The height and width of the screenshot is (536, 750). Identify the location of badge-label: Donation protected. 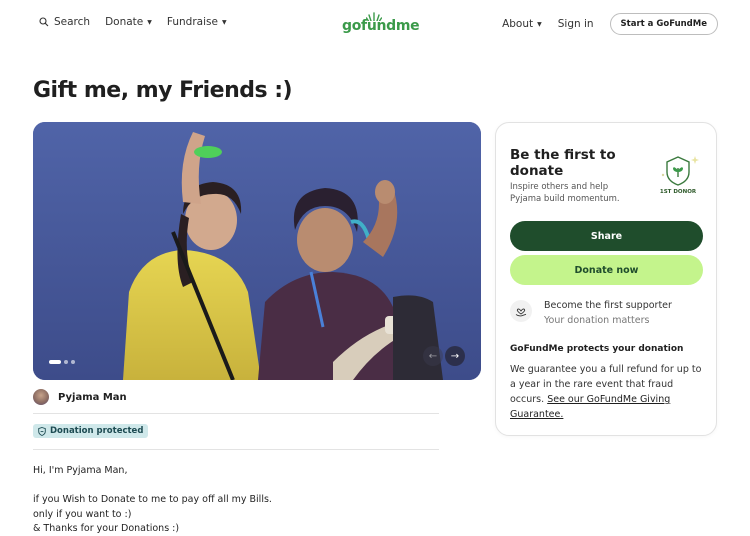
(97, 431).